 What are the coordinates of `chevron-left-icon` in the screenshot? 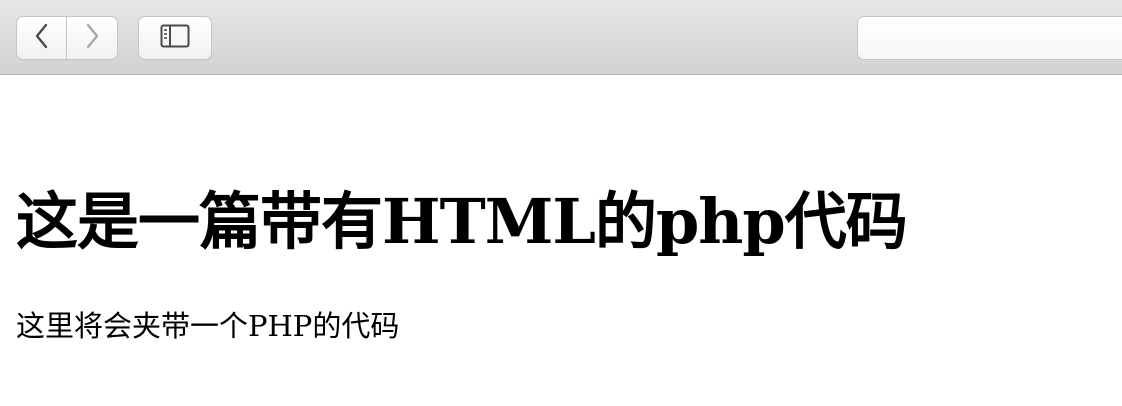 It's located at (42, 38).